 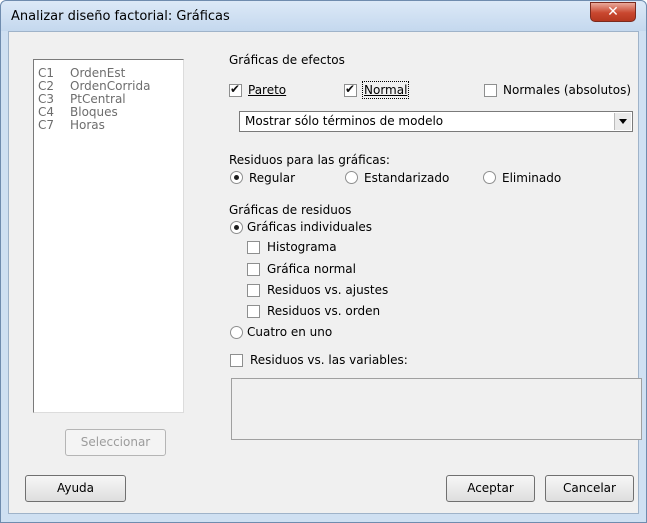 What do you see at coordinates (310, 227) in the screenshot?
I see `individual-plots-label: Gráficas individuales` at bounding box center [310, 227].